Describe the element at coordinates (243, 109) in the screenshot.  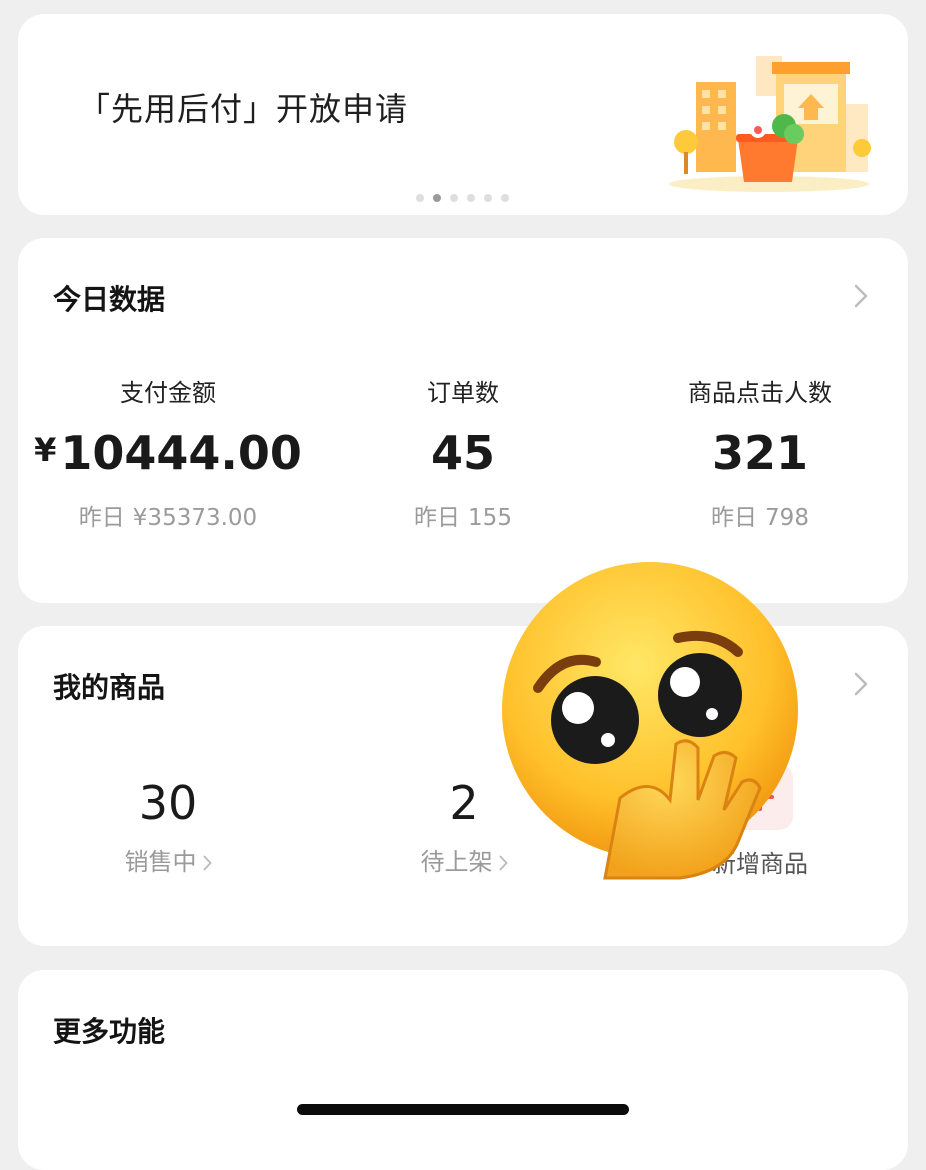
I see `banner-headline: 「先用后付」开放申请` at that location.